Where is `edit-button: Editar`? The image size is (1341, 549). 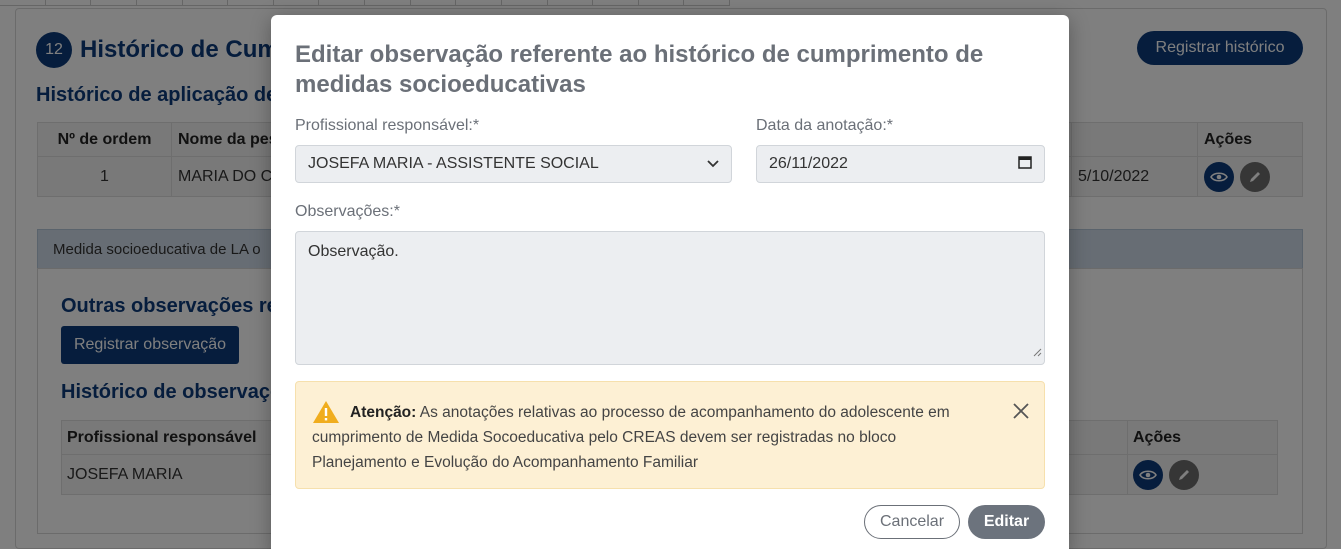 edit-button: Editar is located at coordinates (1006, 522).